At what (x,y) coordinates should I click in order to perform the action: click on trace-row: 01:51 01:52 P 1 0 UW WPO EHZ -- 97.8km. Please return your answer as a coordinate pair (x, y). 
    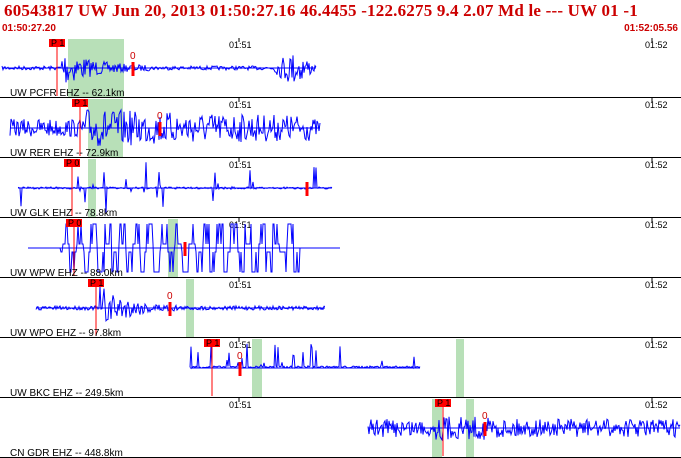
    Looking at the image, I should click on (340, 308).